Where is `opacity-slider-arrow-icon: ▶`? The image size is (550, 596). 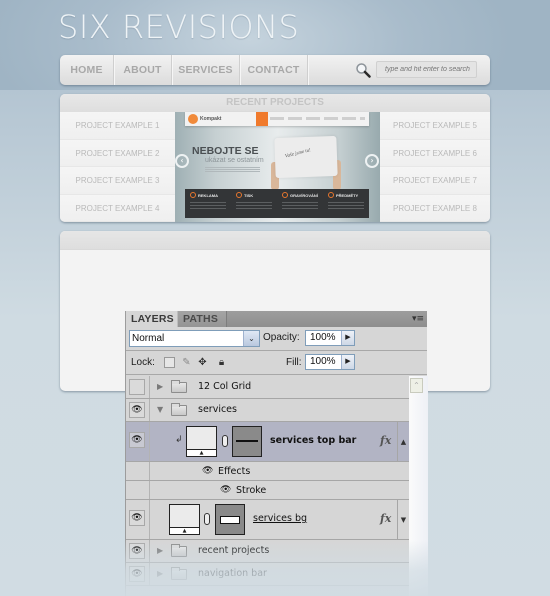 opacity-slider-arrow-icon: ▶ is located at coordinates (347, 338).